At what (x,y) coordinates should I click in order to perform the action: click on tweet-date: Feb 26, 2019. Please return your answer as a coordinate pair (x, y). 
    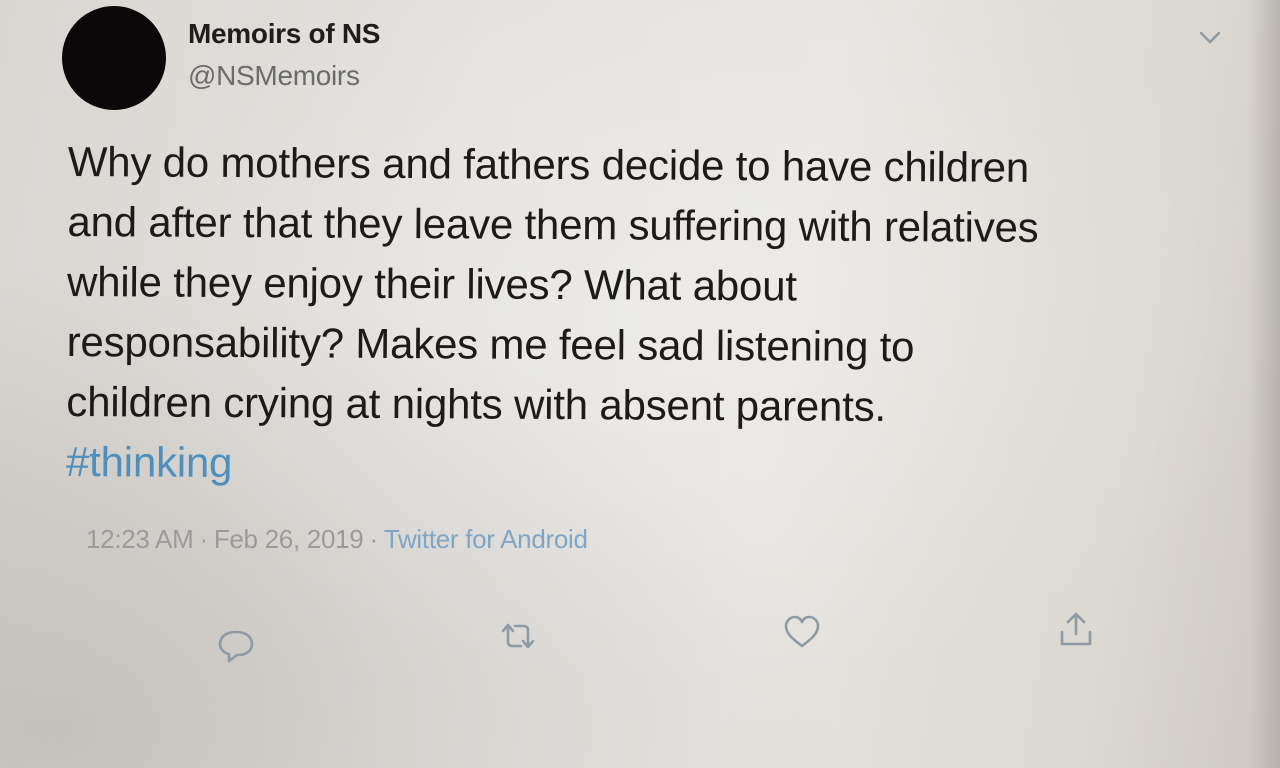
    Looking at the image, I should click on (289, 539).